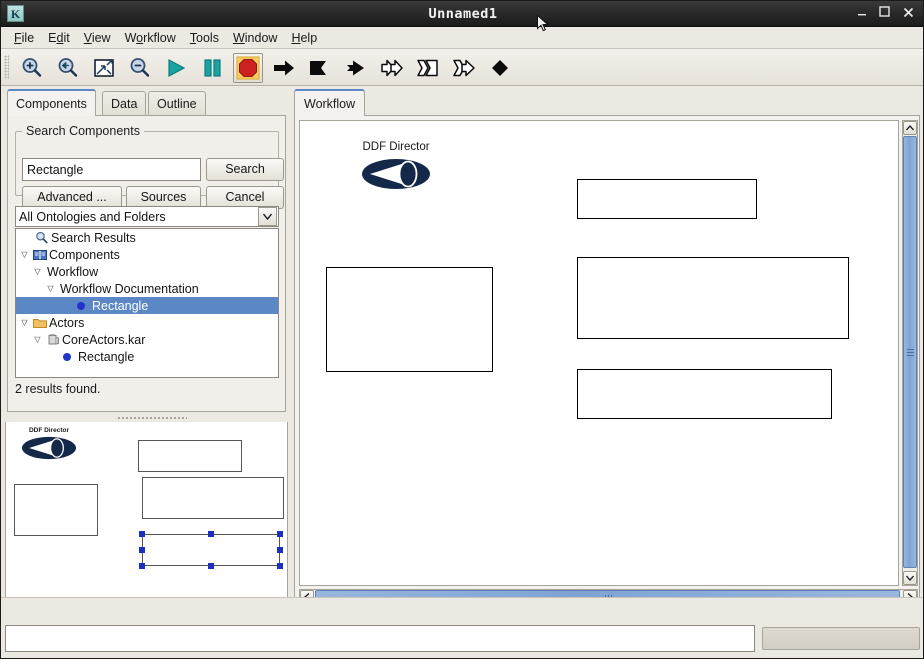 The image size is (924, 659). What do you see at coordinates (211, 550) in the screenshot?
I see `mini-rect-4-selected` at bounding box center [211, 550].